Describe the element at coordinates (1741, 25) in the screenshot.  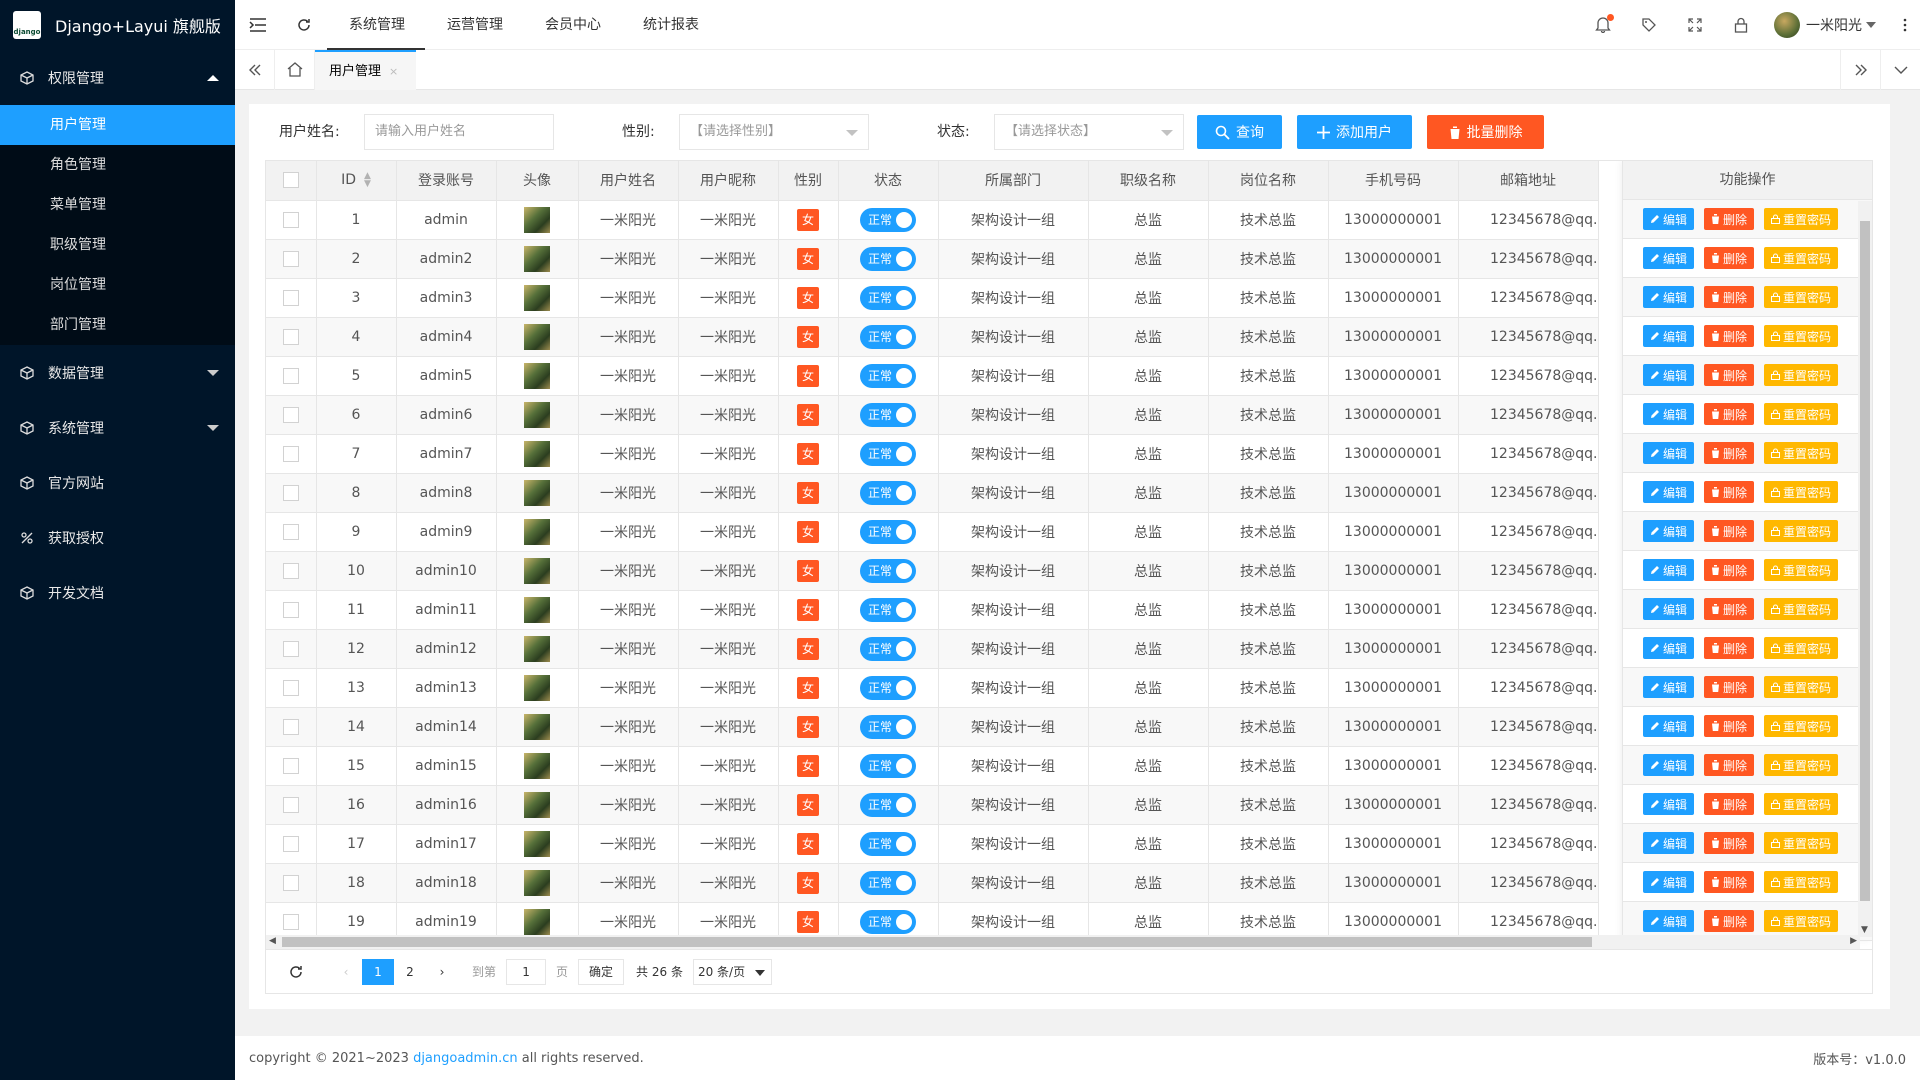
I see `lock-icon` at that location.